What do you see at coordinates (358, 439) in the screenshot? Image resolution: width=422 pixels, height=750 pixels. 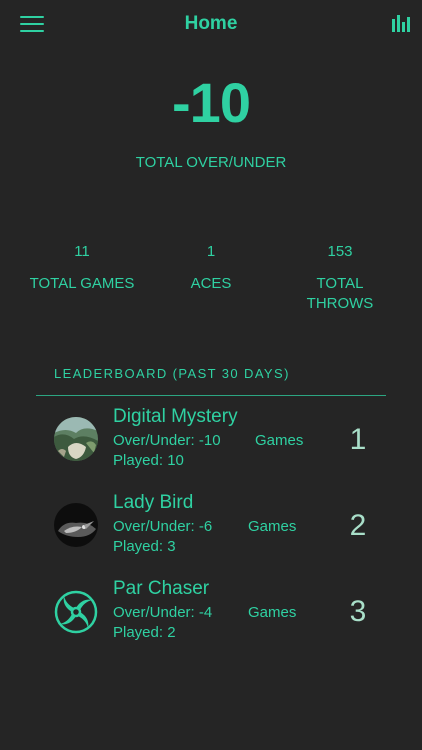 I see `player-rank: 1` at bounding box center [358, 439].